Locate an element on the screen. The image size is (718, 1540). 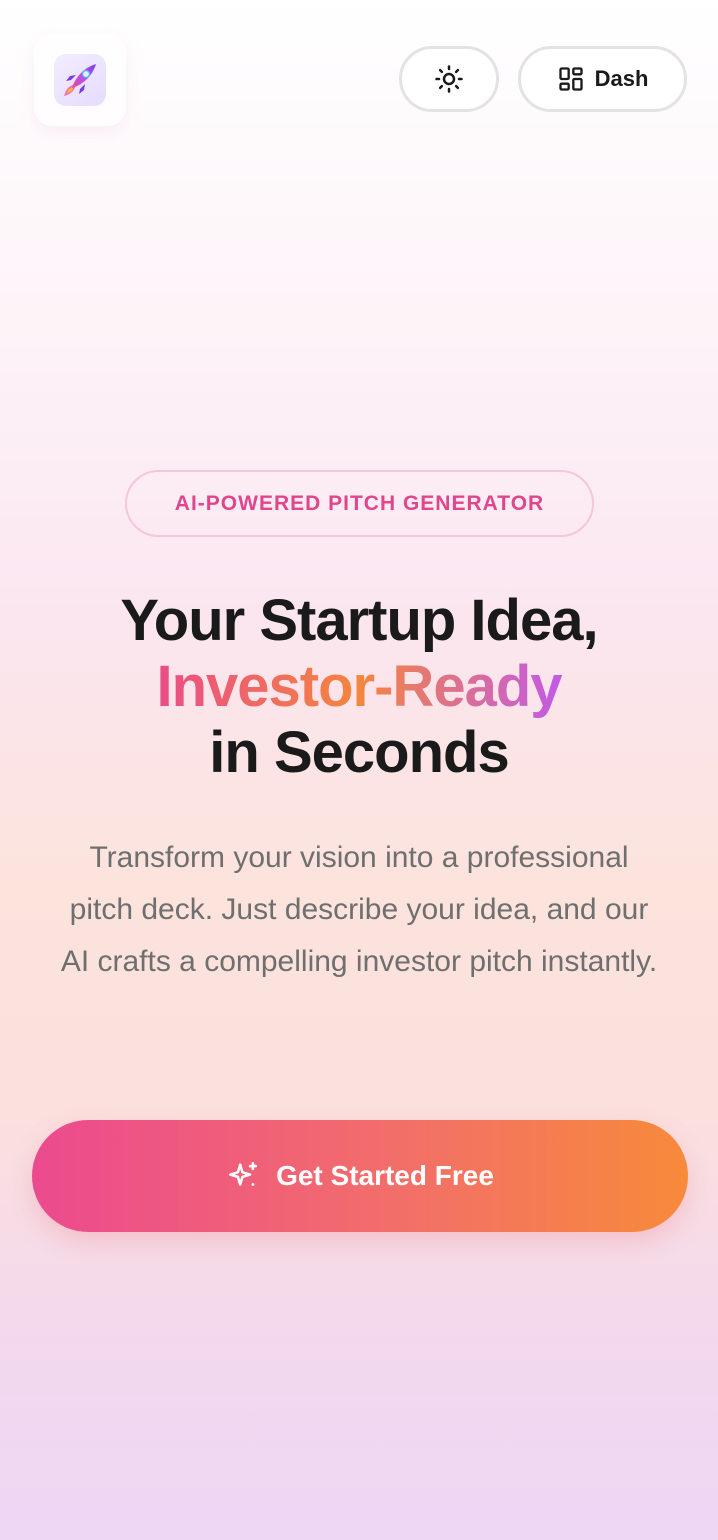
dashboard-button: Dash is located at coordinates (602, 79).